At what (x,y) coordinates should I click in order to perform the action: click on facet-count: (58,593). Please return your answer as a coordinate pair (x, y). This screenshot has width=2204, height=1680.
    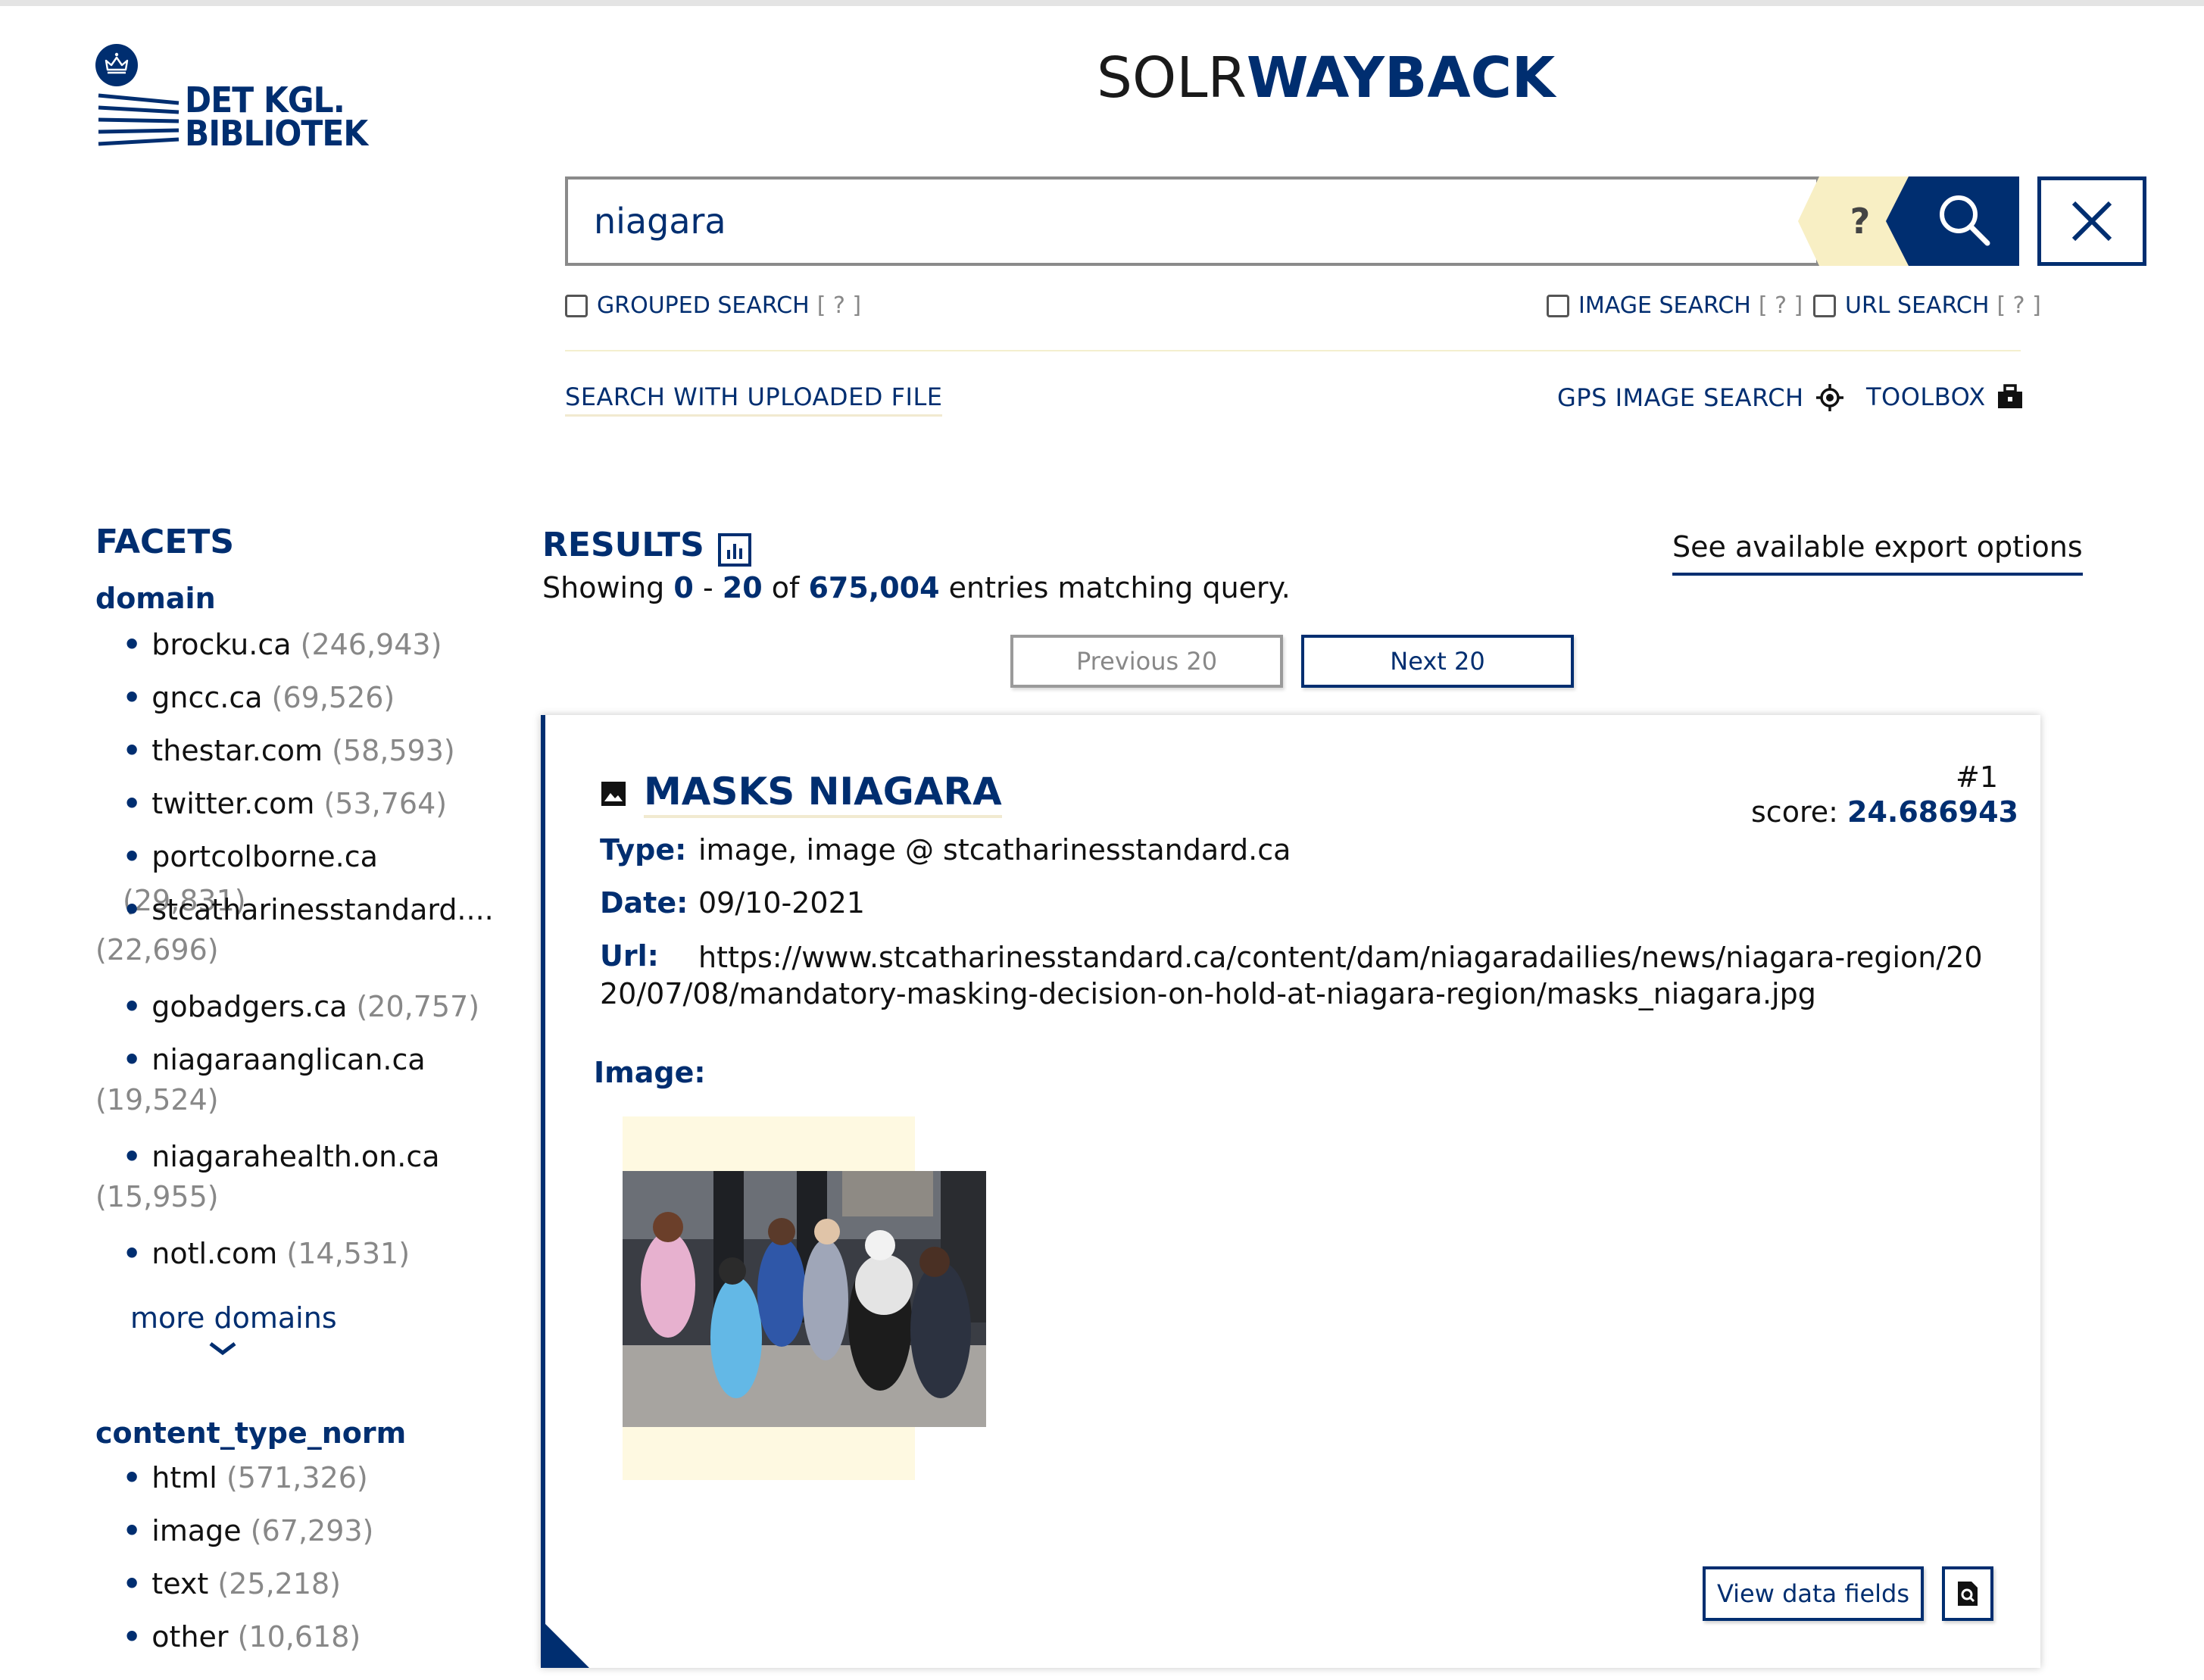
    Looking at the image, I should click on (394, 750).